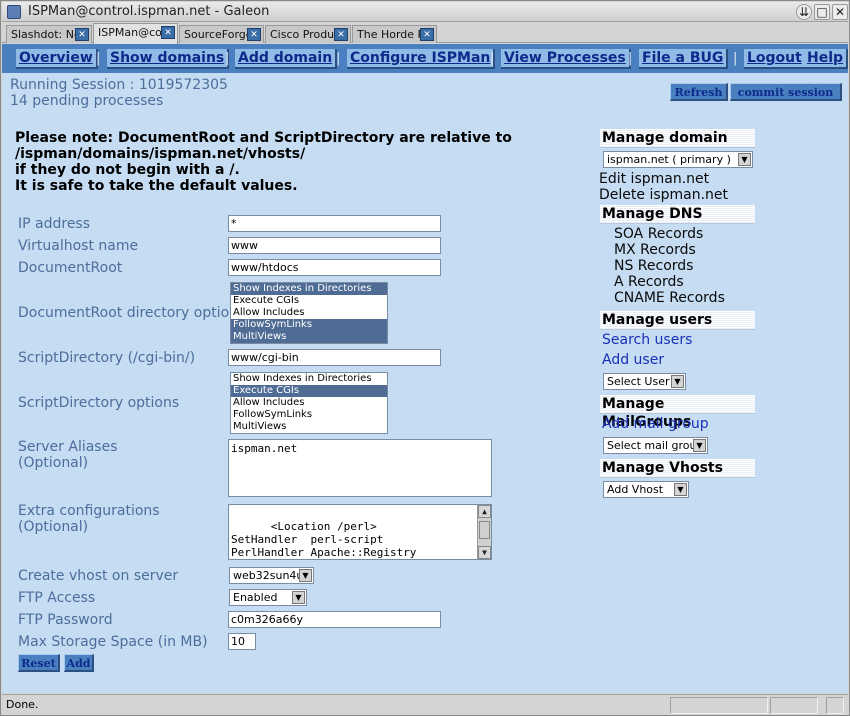 The height and width of the screenshot is (716, 850). I want to click on add-button: Add, so click(79, 663).